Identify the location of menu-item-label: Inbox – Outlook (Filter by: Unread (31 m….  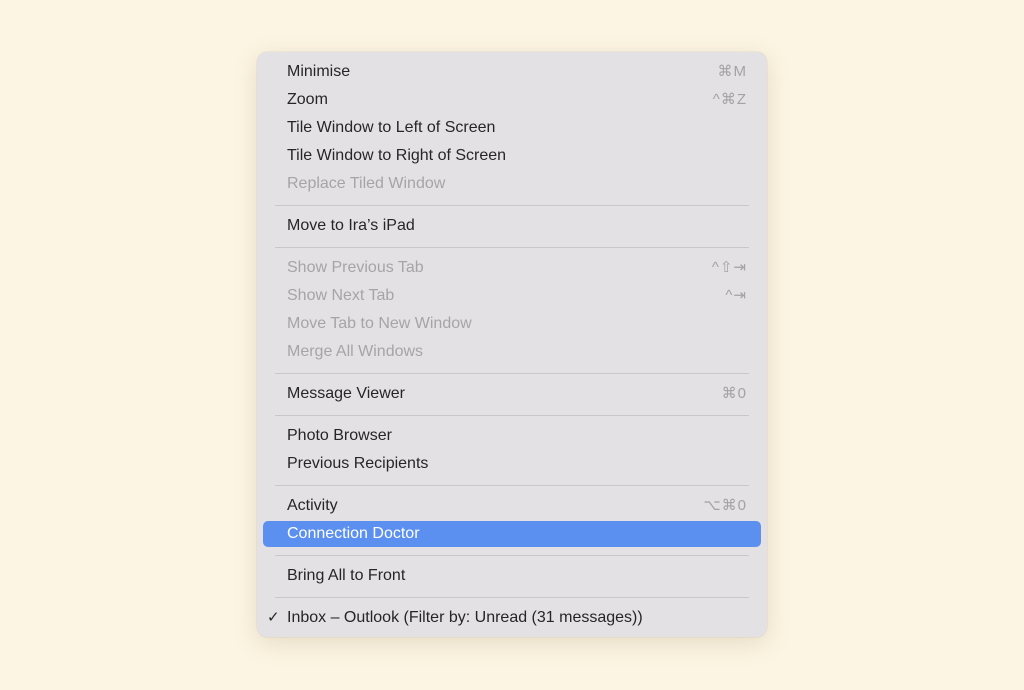
(465, 617).